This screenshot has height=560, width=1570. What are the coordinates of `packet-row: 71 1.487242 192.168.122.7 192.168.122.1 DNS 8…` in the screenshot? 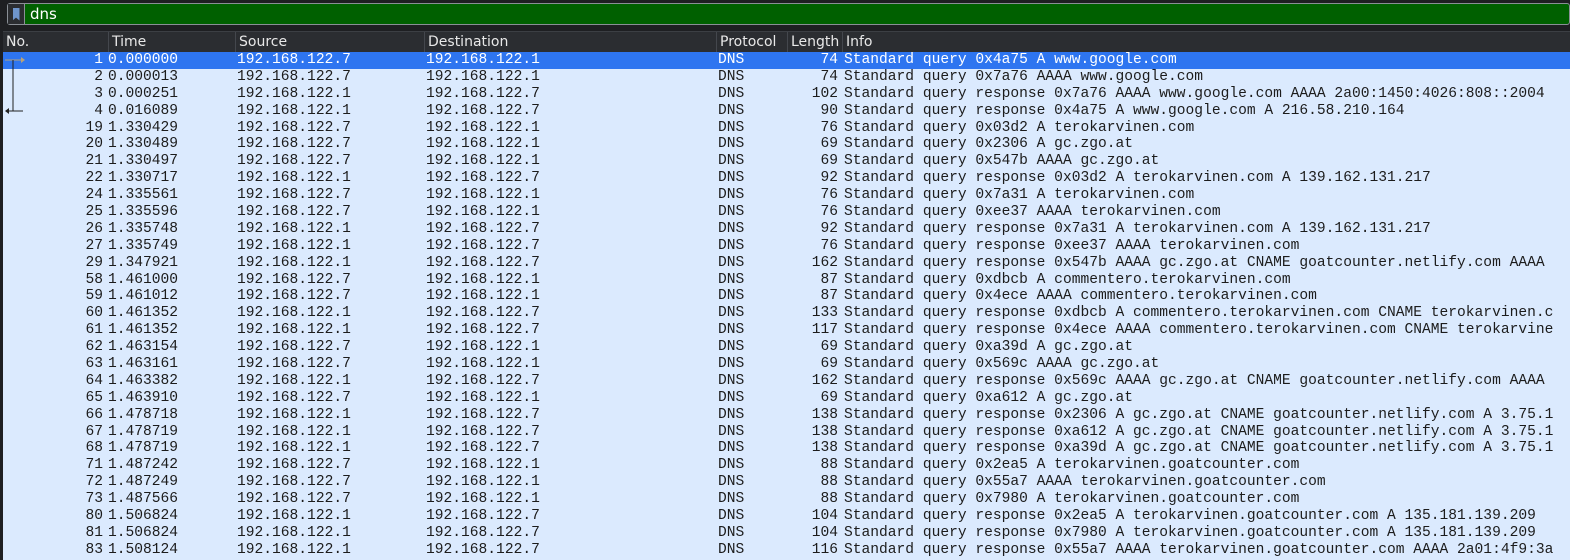 It's located at (786, 465).